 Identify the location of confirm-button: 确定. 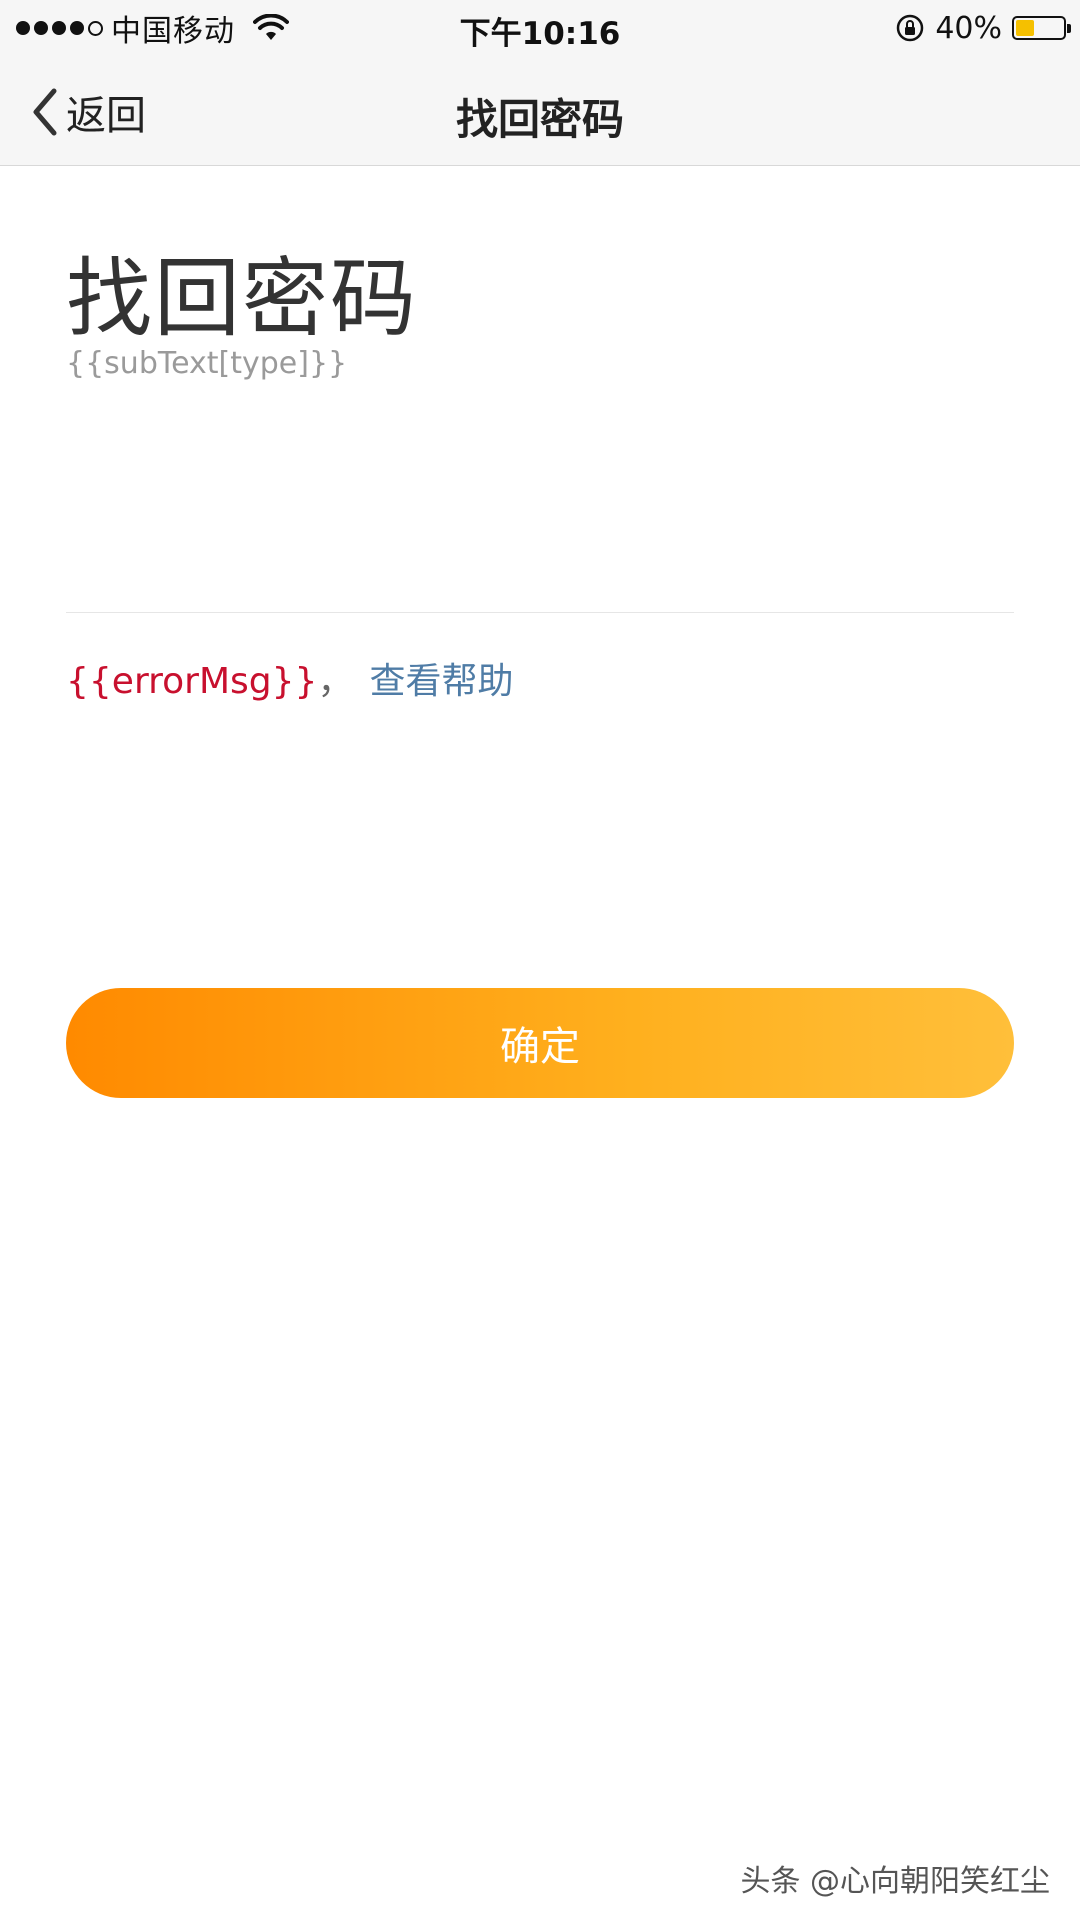
(540, 1043).